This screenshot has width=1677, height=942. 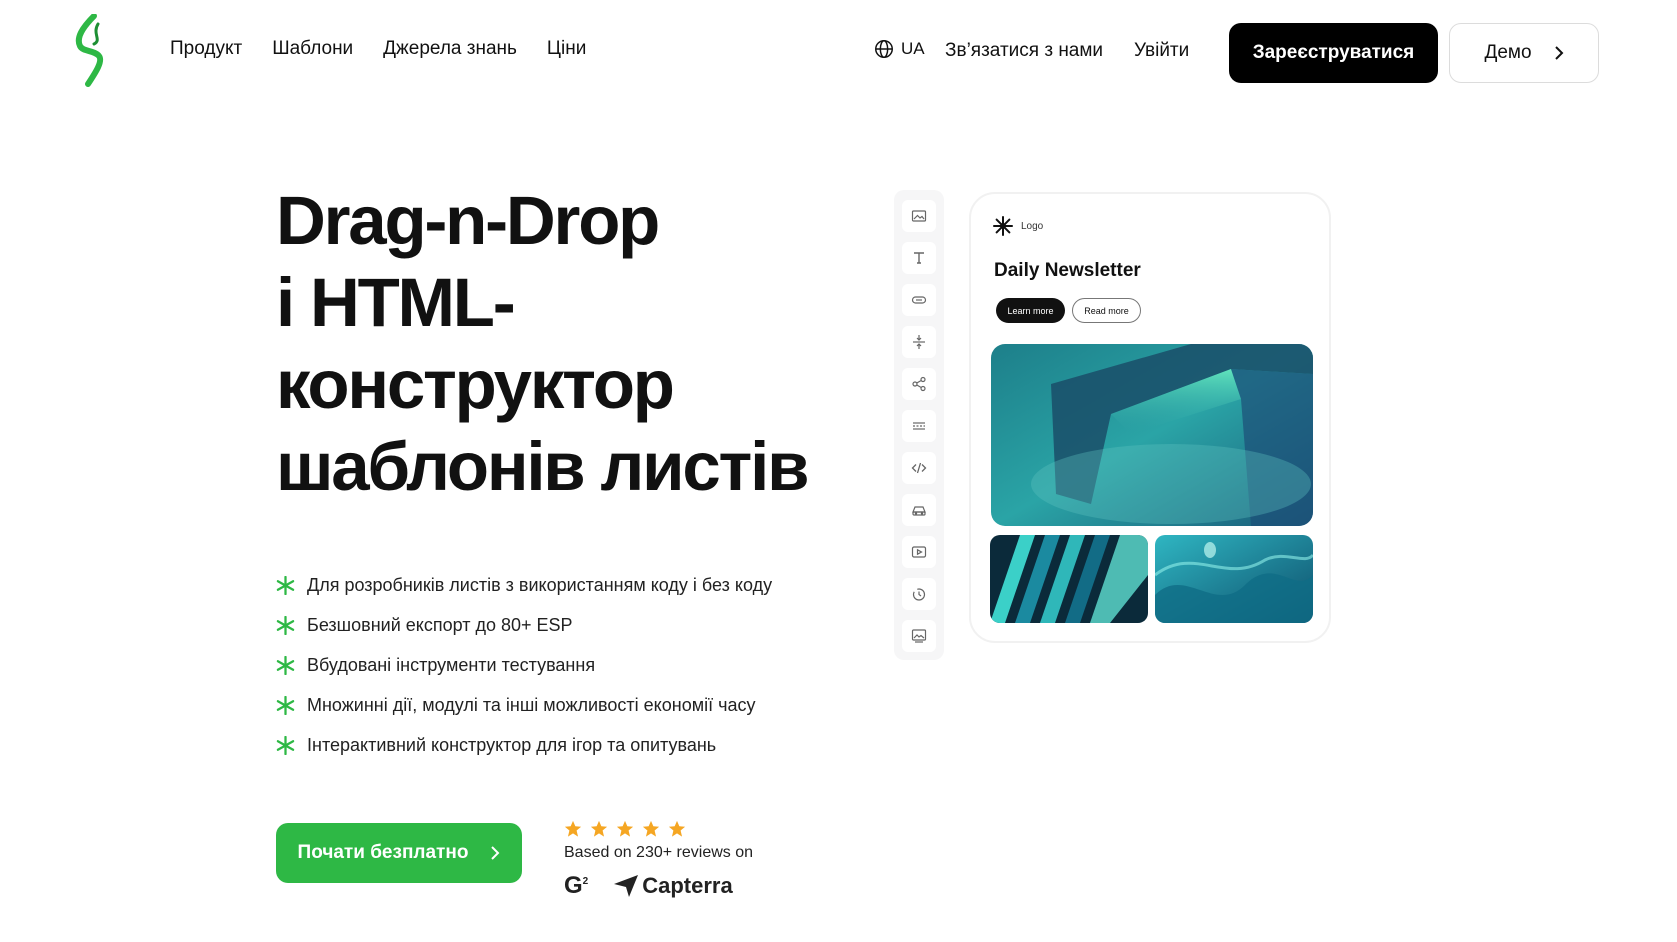 I want to click on editor-toolbar, so click(x=919, y=425).